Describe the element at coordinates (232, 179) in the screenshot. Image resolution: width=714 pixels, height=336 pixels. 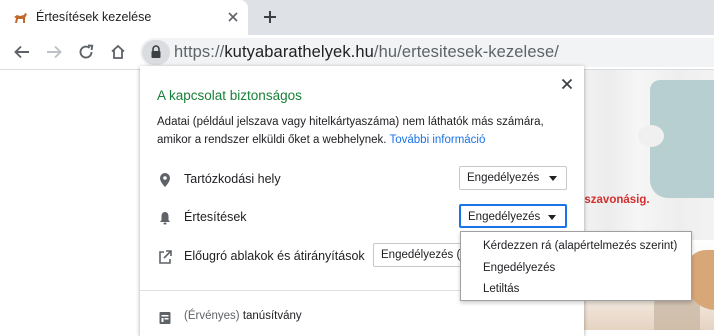
I see `permission-label: Tartózkodási hely` at that location.